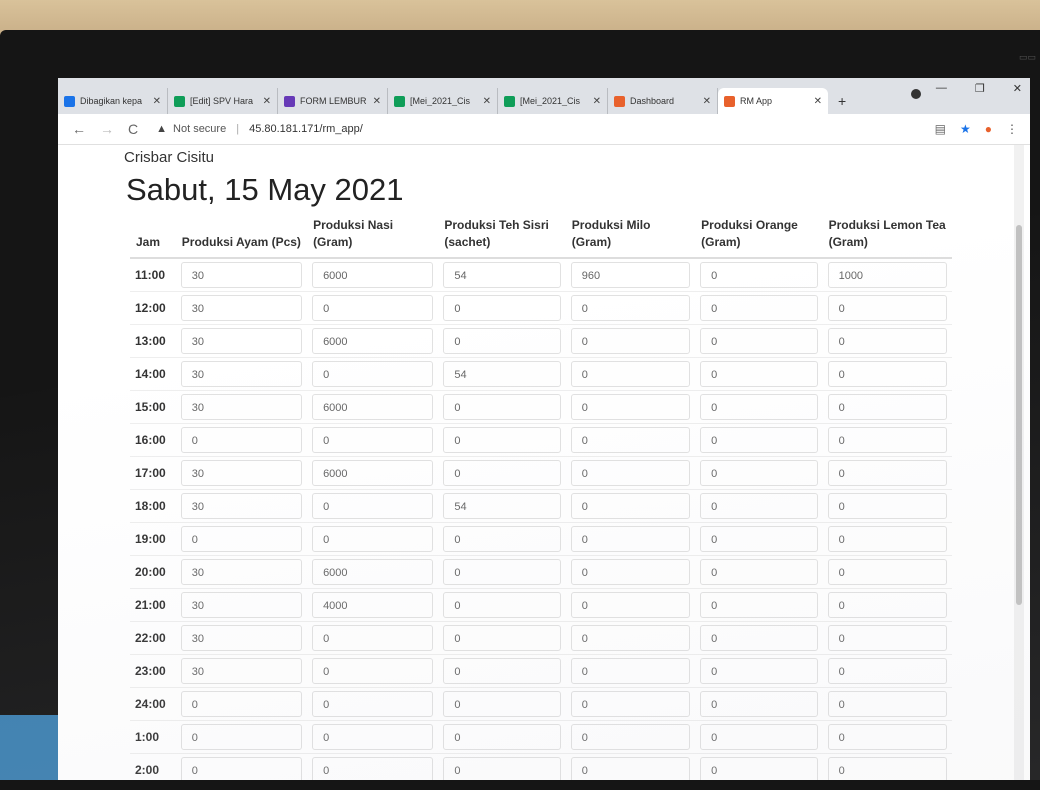 This screenshot has height=790, width=1040. Describe the element at coordinates (630, 275) in the screenshot. I see `milo-input: 960` at that location.